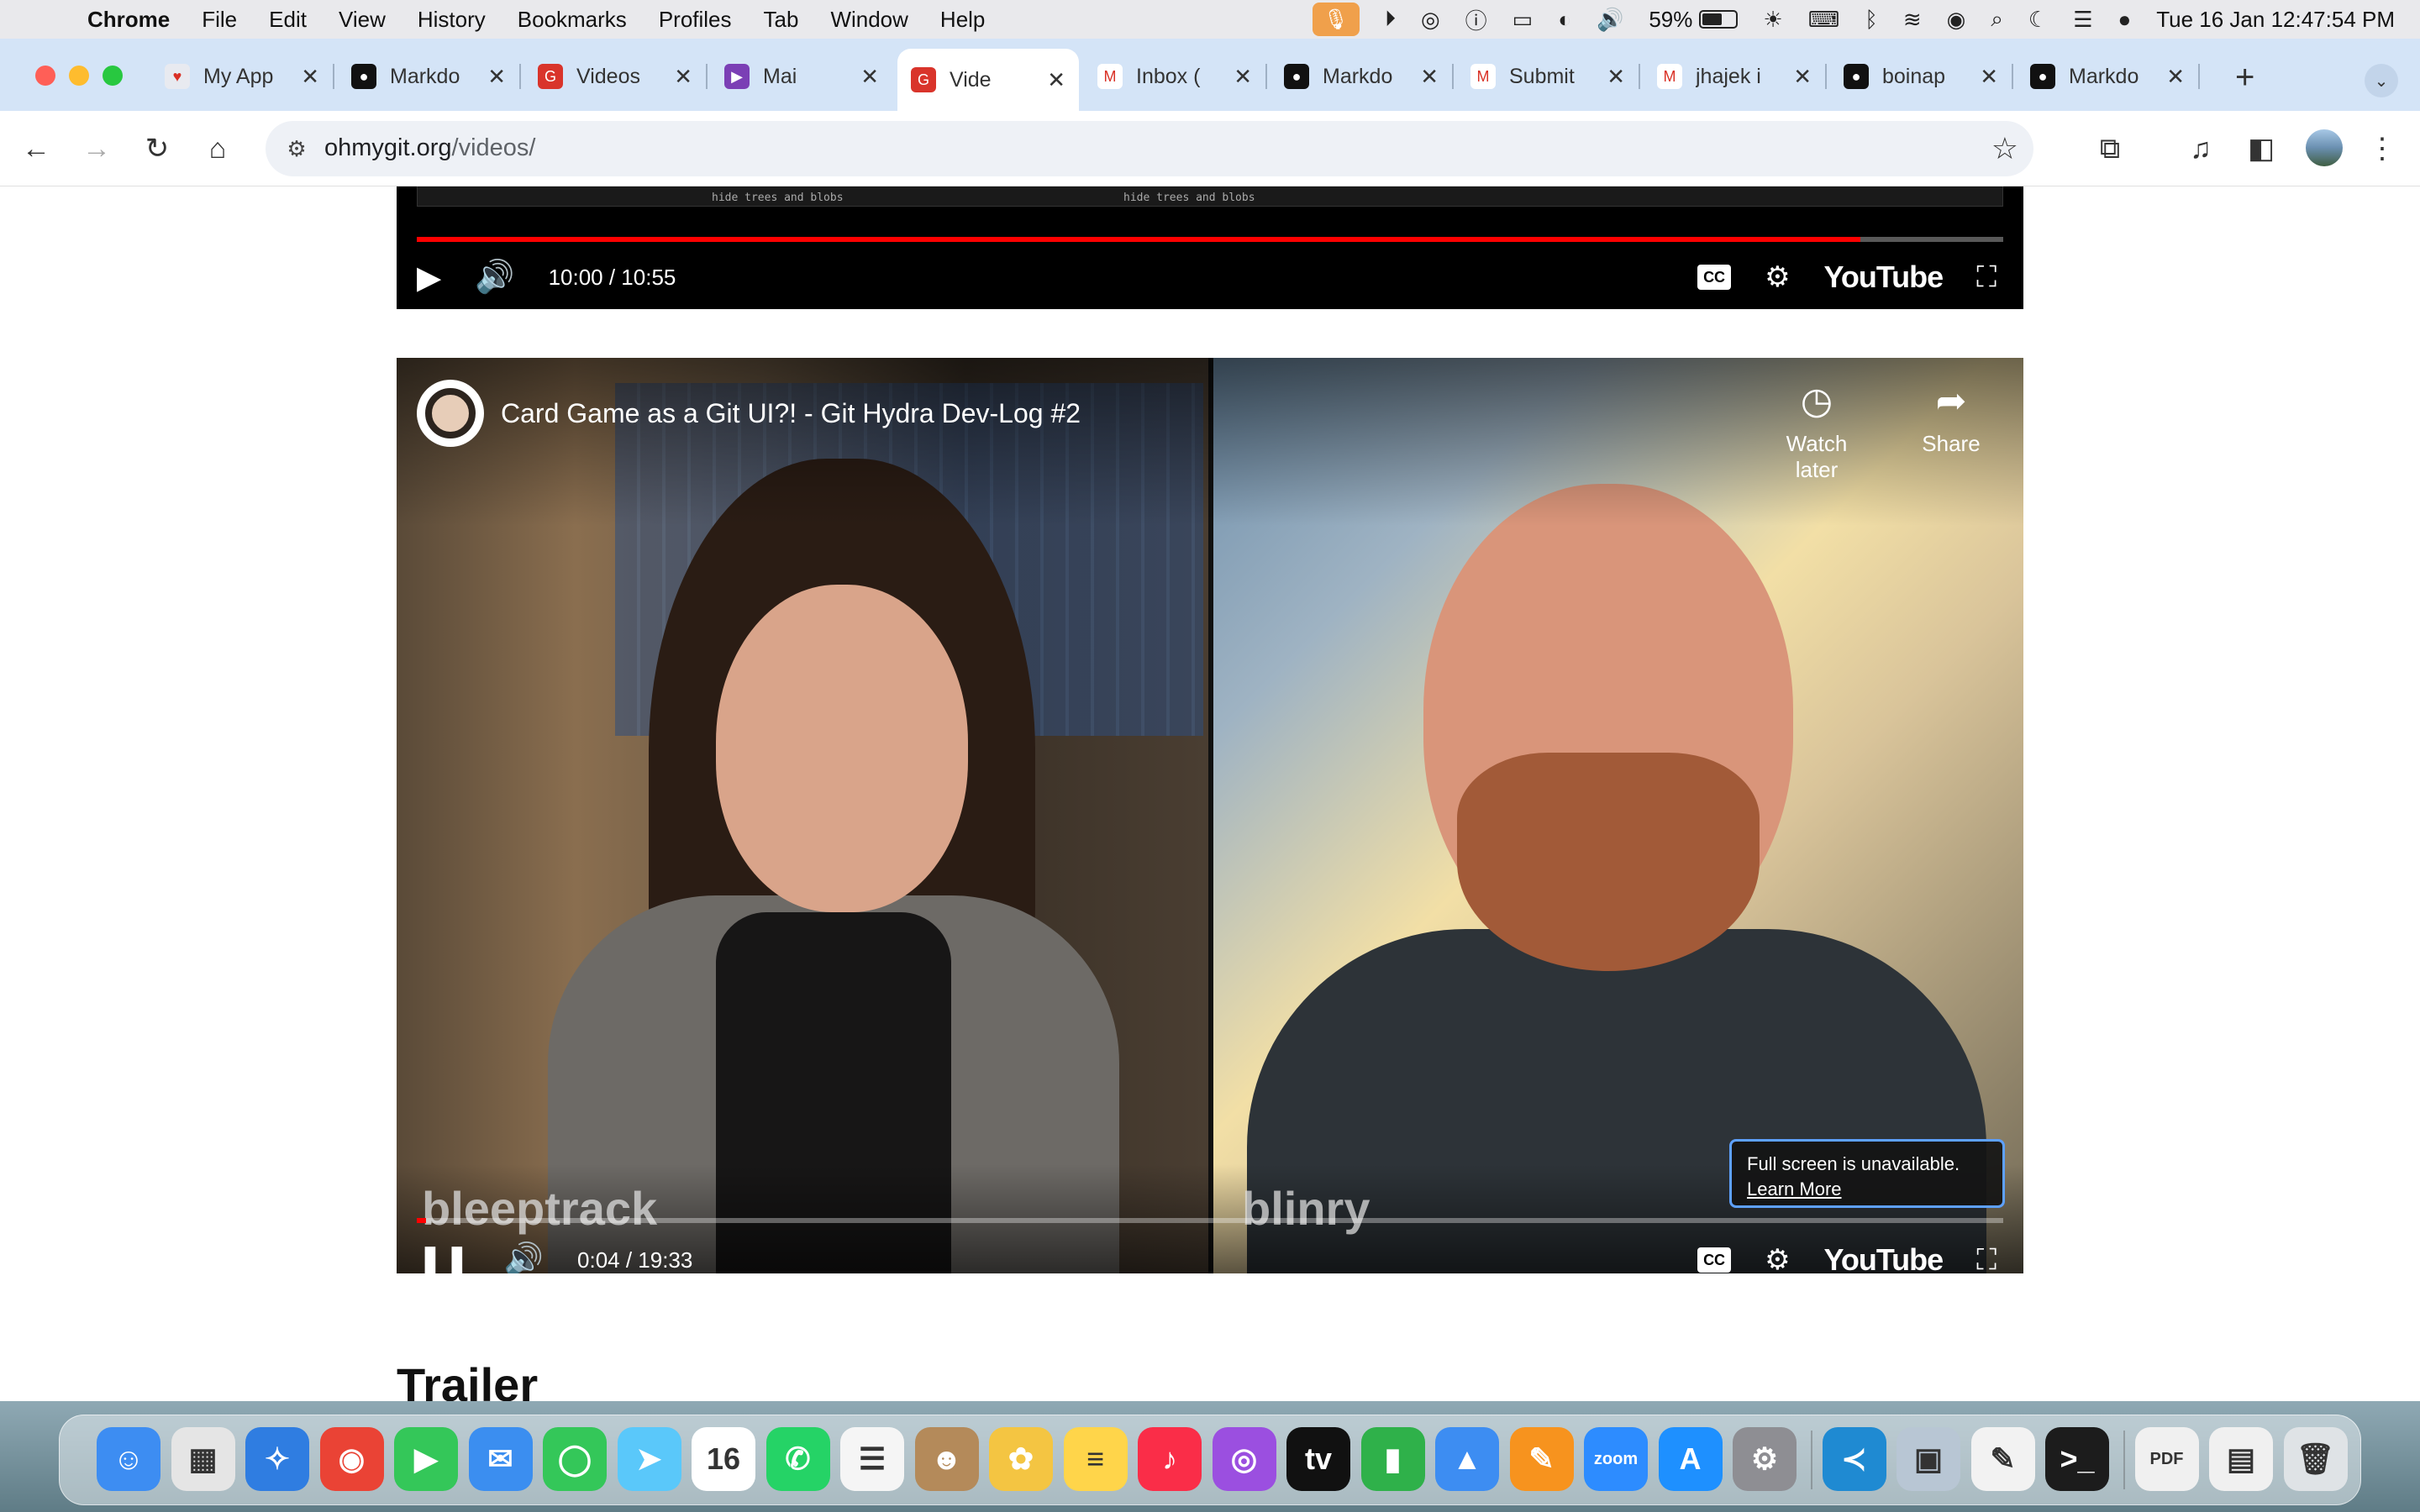 The width and height of the screenshot is (2420, 1512). What do you see at coordinates (113, 76) in the screenshot?
I see `zoom-window-button` at bounding box center [113, 76].